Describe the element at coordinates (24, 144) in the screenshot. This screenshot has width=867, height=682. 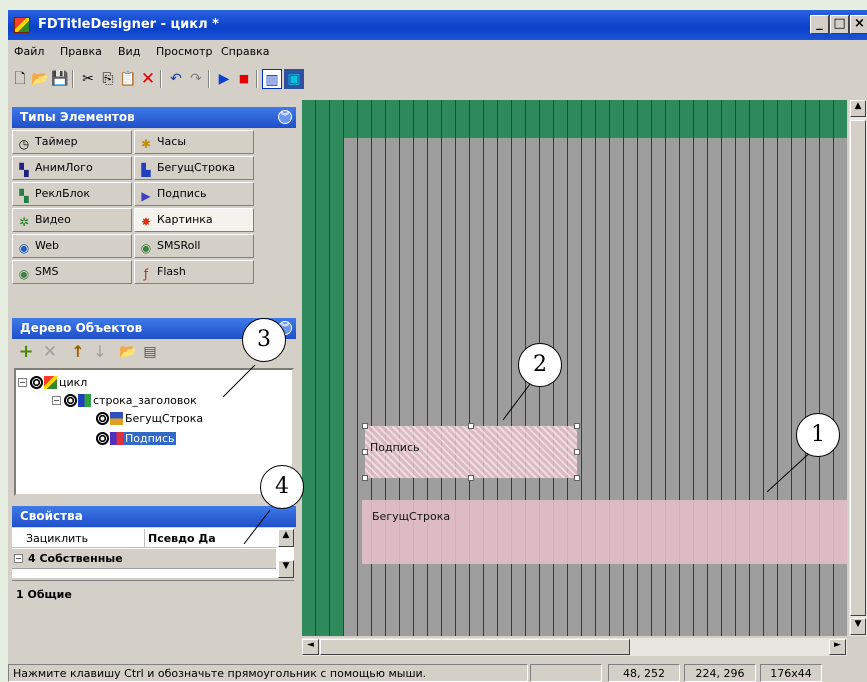
I see `timer-icon: ◷` at that location.